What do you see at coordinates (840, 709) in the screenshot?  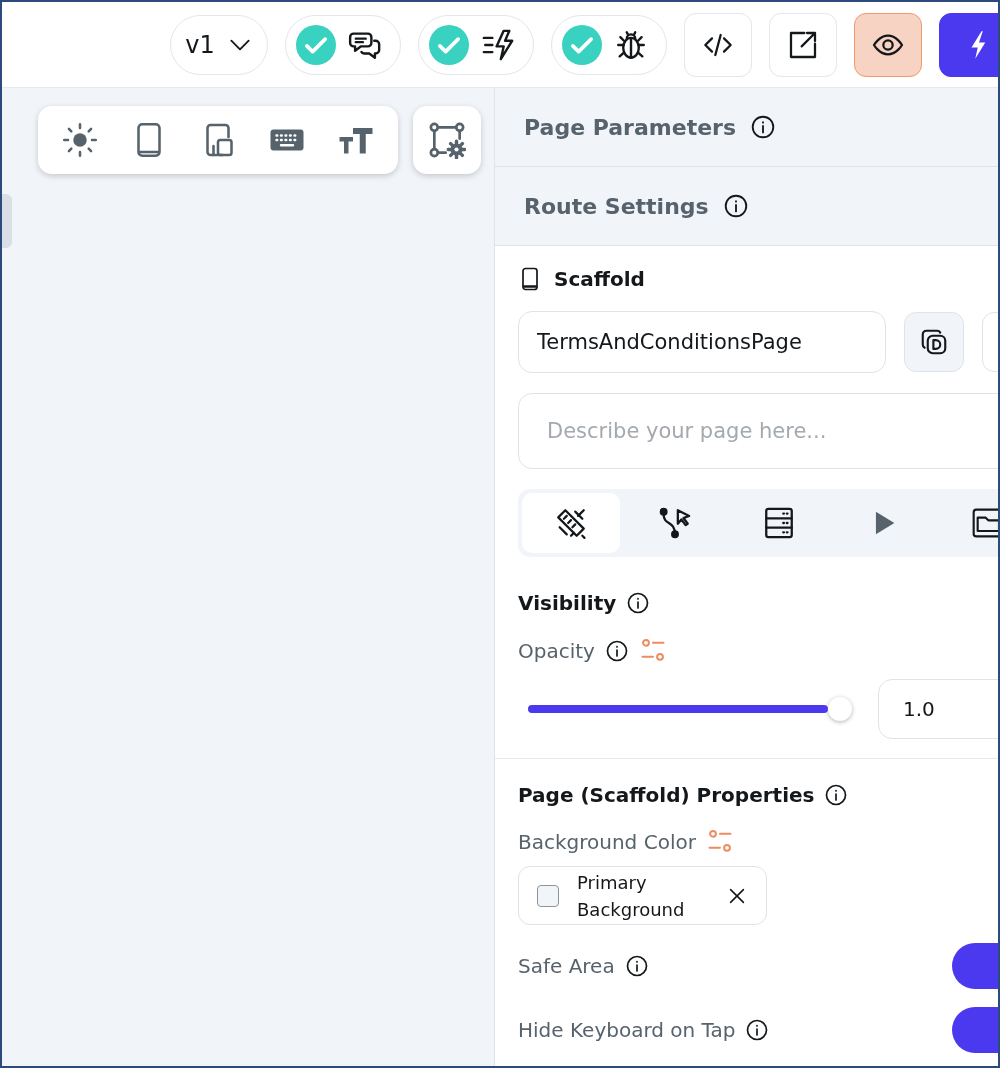 I see `slider-thumb` at bounding box center [840, 709].